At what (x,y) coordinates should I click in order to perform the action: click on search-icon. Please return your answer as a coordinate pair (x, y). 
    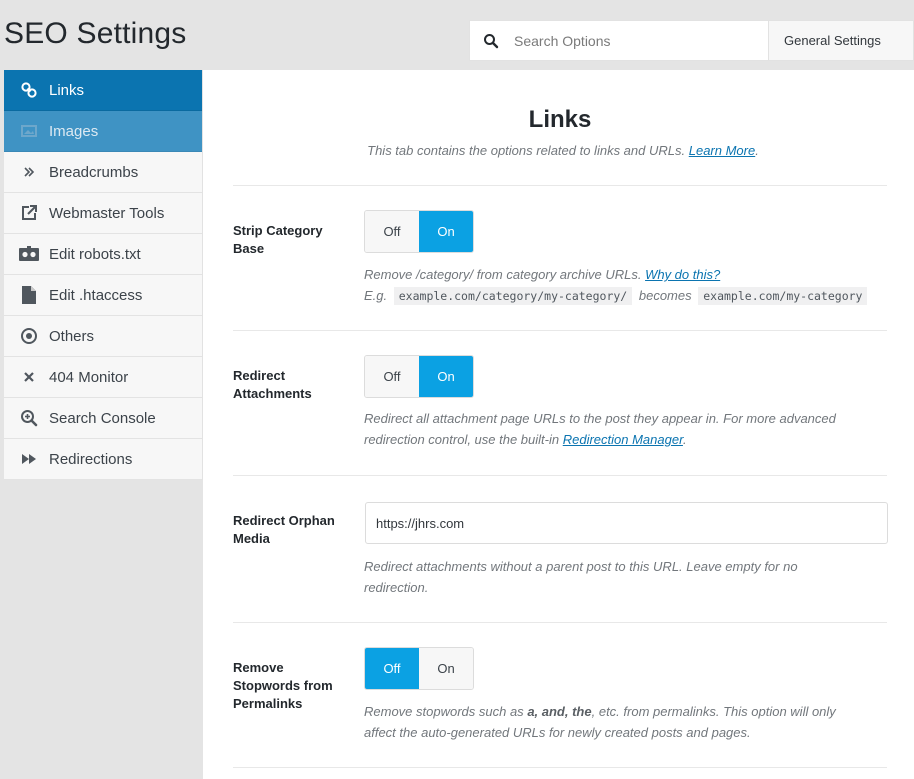
    Looking at the image, I should click on (491, 41).